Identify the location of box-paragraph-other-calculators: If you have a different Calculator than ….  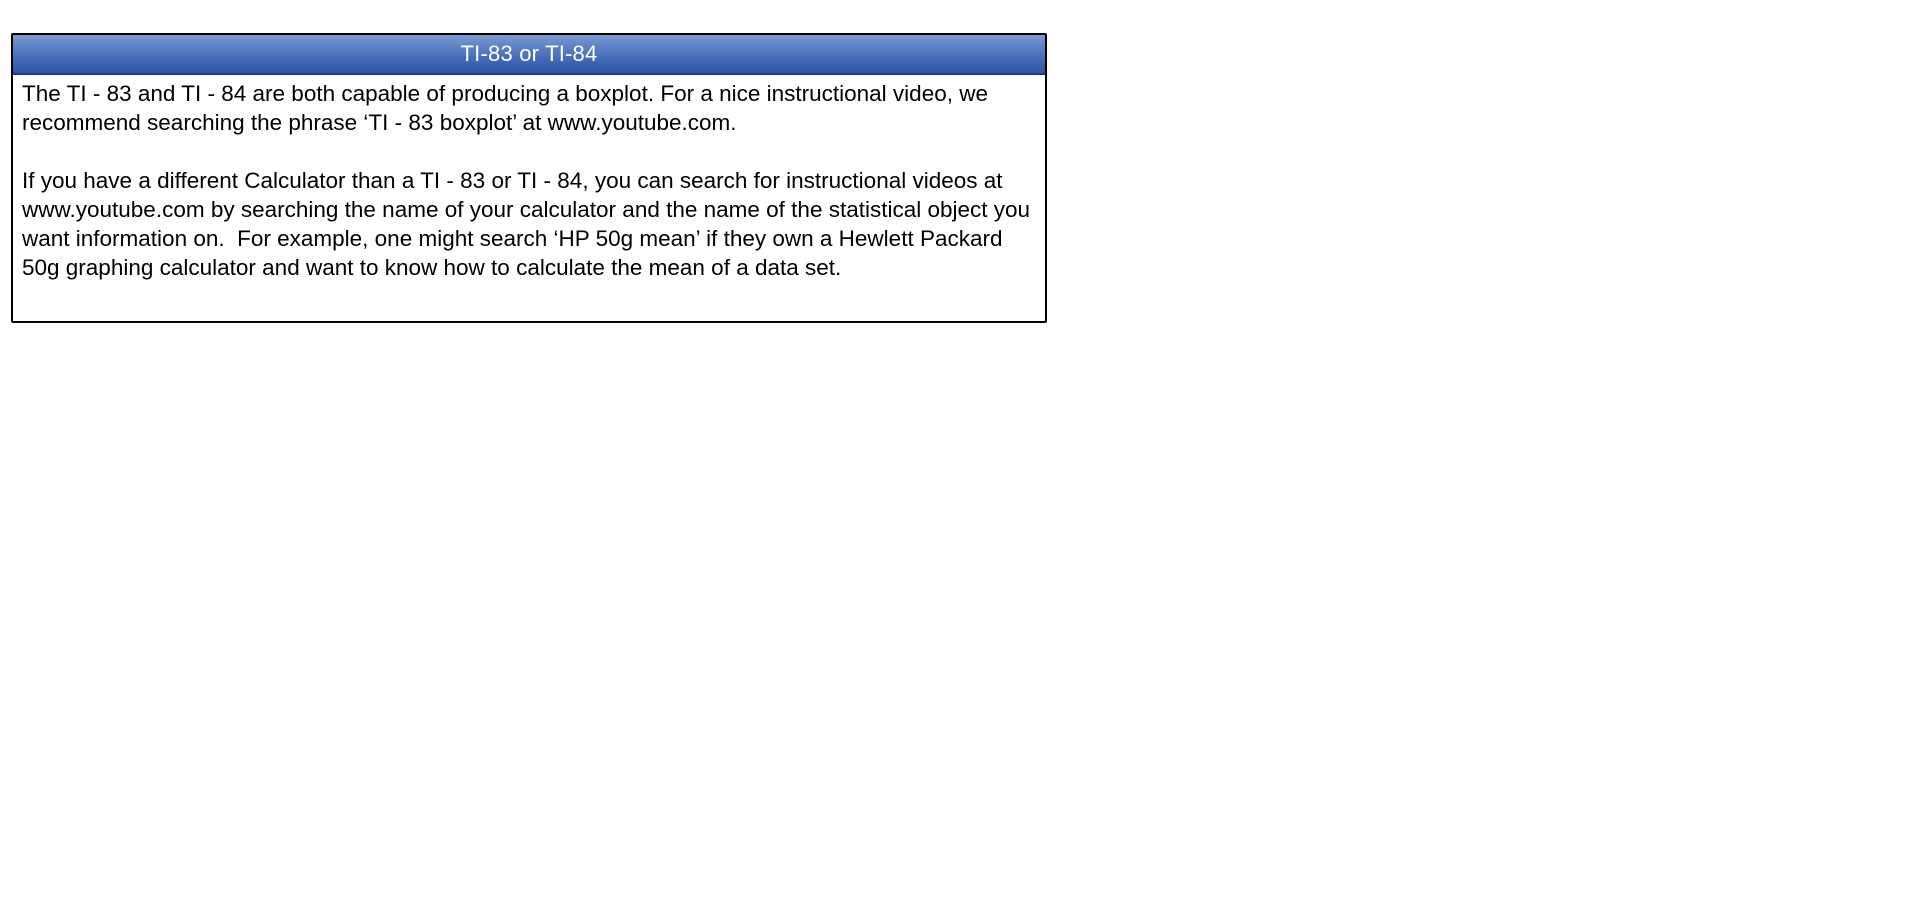
(529, 224).